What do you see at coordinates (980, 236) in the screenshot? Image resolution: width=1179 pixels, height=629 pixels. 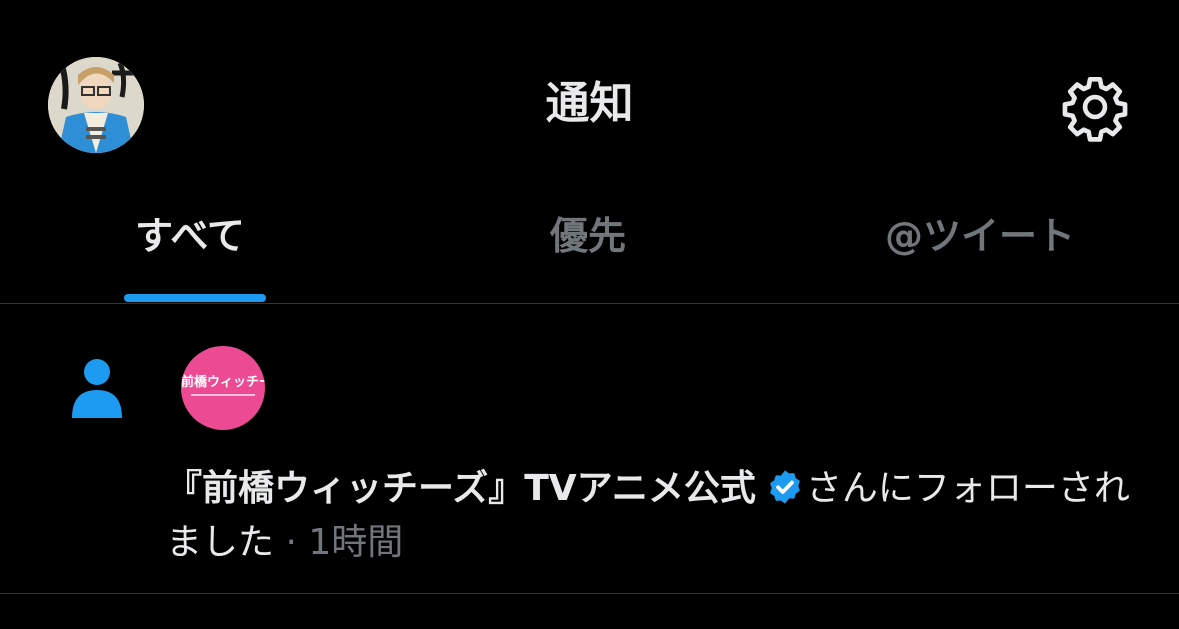 I see `tab-mentions: @ツイート` at bounding box center [980, 236].